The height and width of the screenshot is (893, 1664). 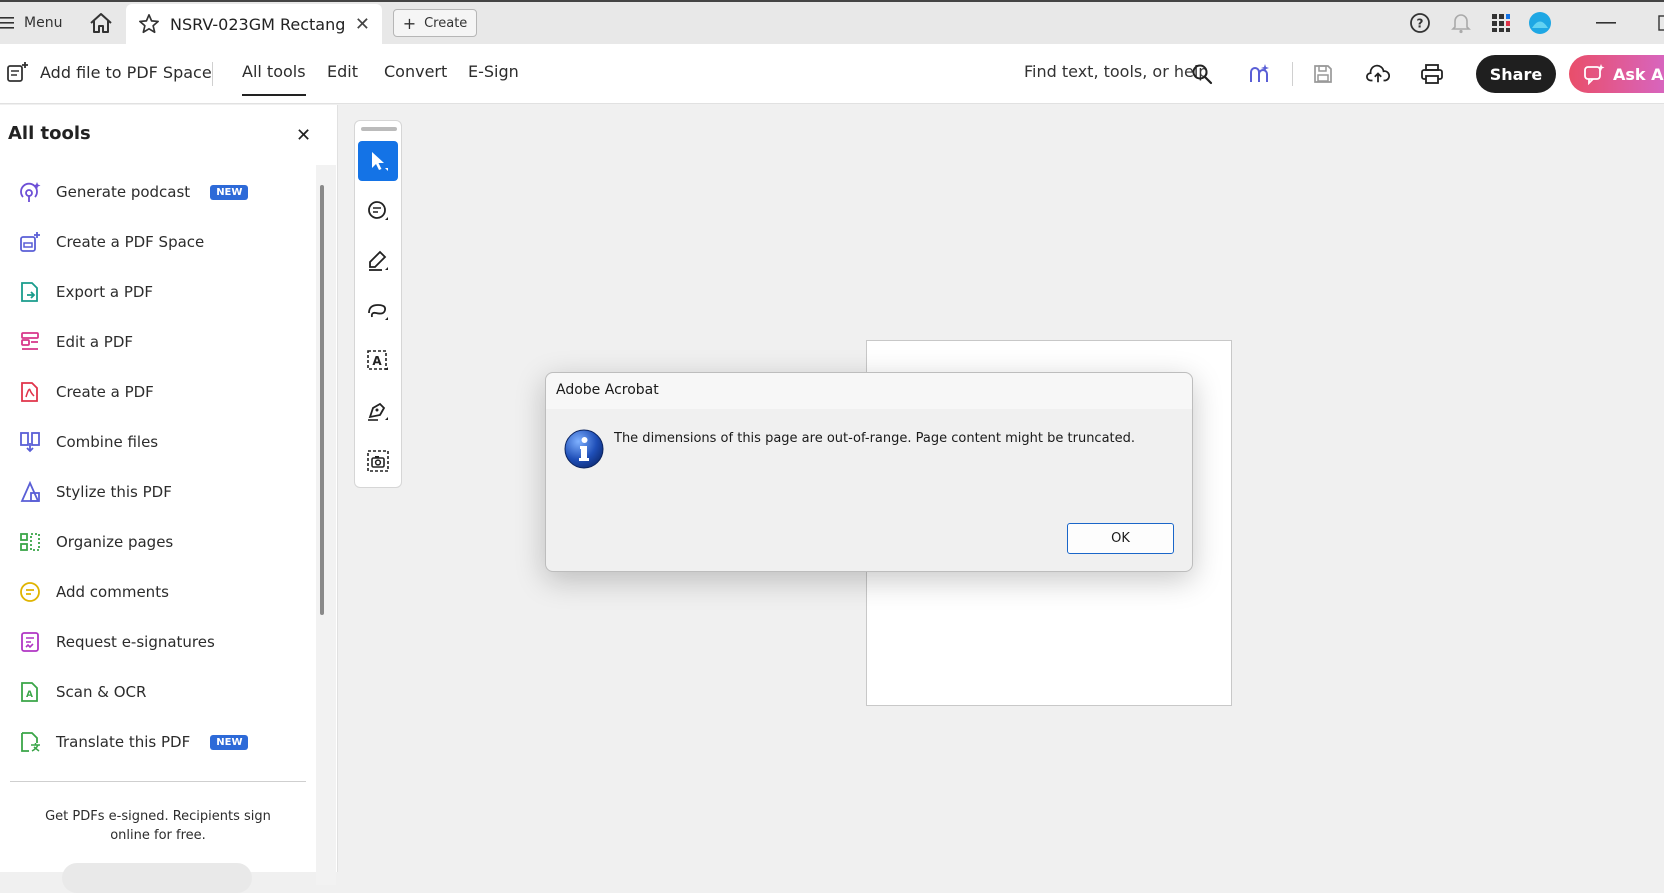 What do you see at coordinates (274, 79) in the screenshot?
I see `tab-all-tools: All tools` at bounding box center [274, 79].